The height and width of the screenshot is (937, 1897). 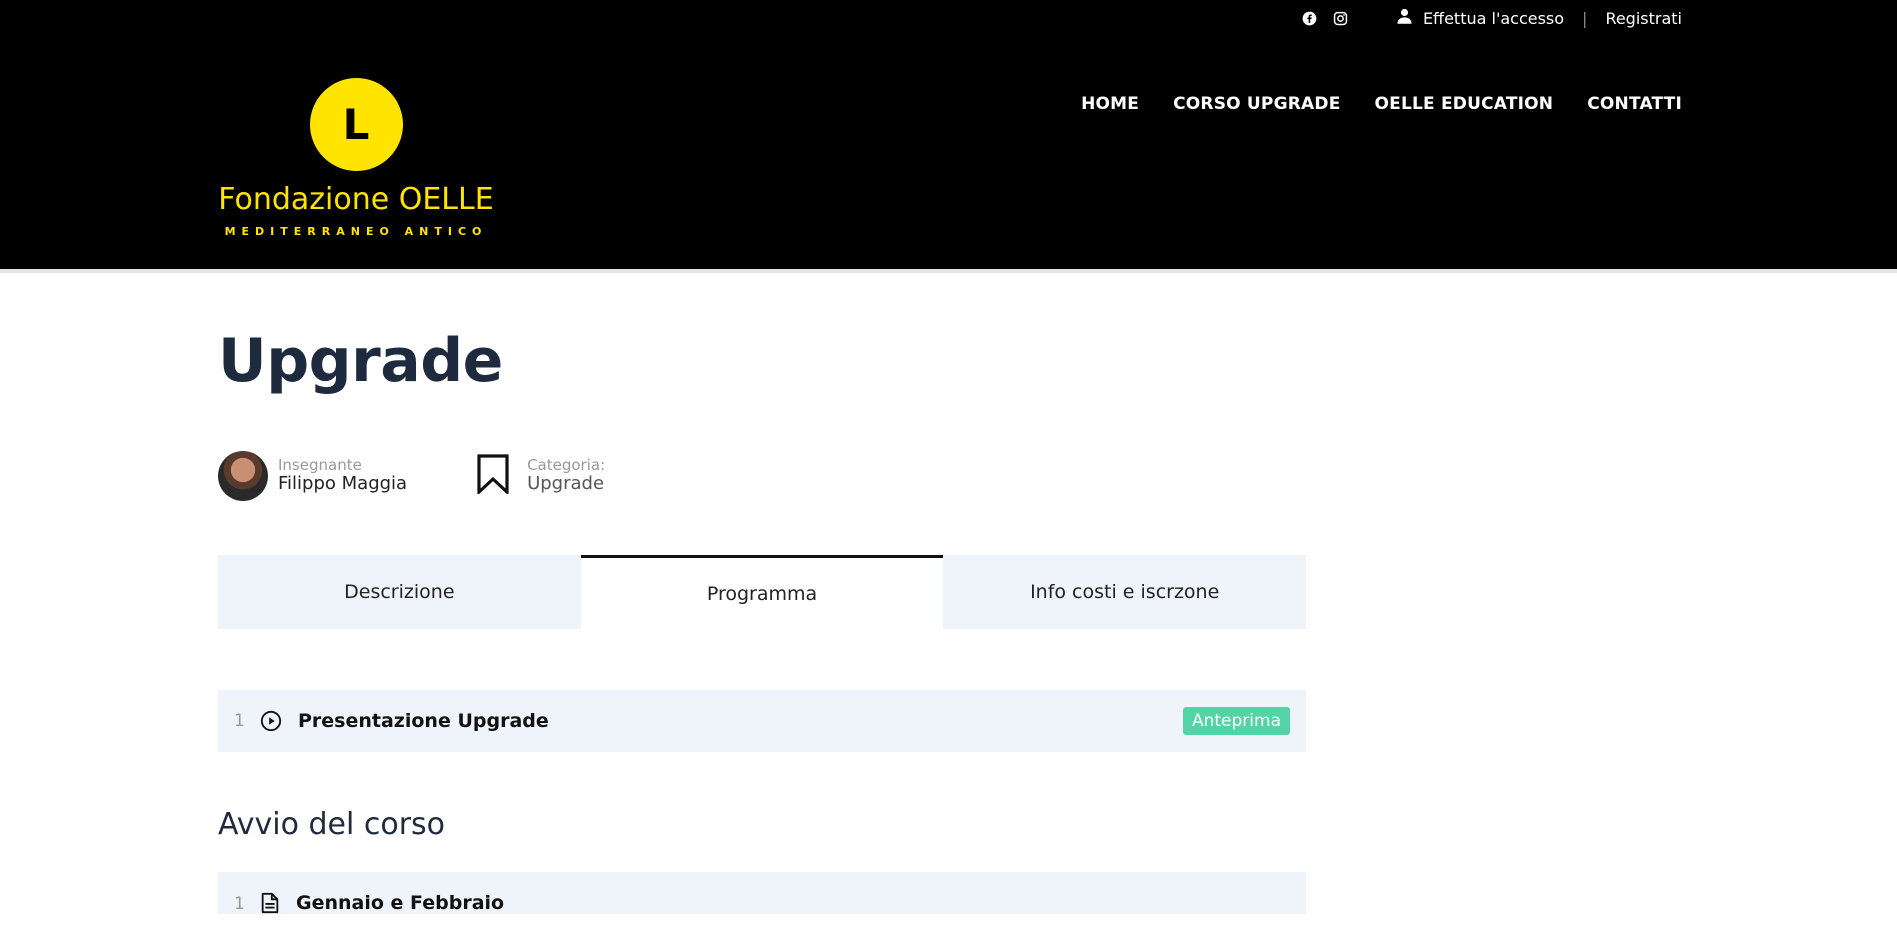 What do you see at coordinates (320, 464) in the screenshot?
I see `teacher-label: Insegnante` at bounding box center [320, 464].